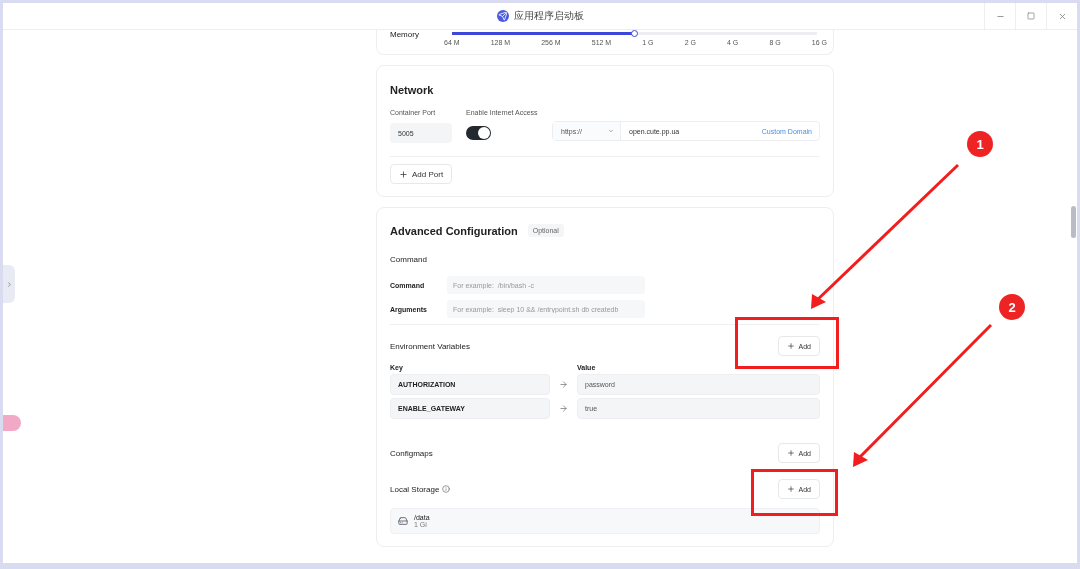 This screenshot has width=1080, height=569. What do you see at coordinates (411, 453) in the screenshot?
I see `subsection-title: Configmaps` at bounding box center [411, 453].